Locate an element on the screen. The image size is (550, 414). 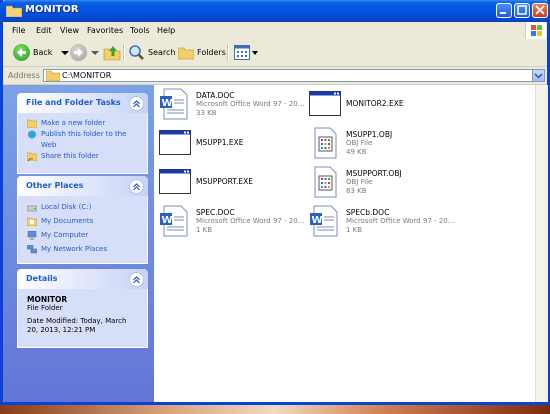
task-label: Publish this folder to the is located at coordinates (84, 134).